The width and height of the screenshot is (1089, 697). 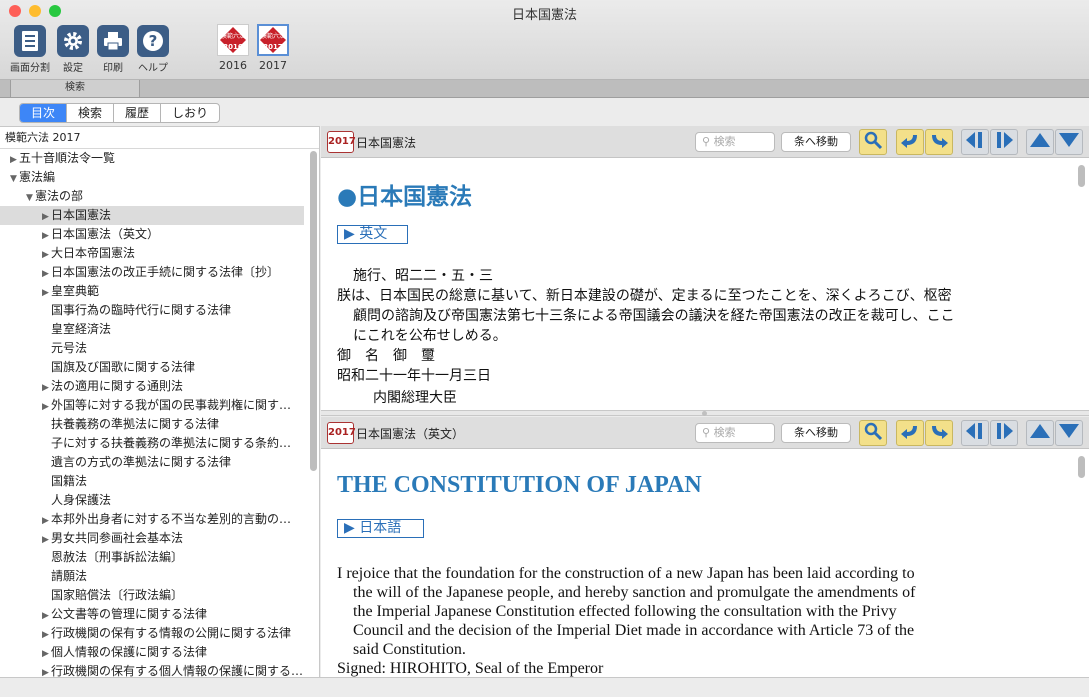 I want to click on help-button: ? ヘルプ, so click(x=153, y=49).